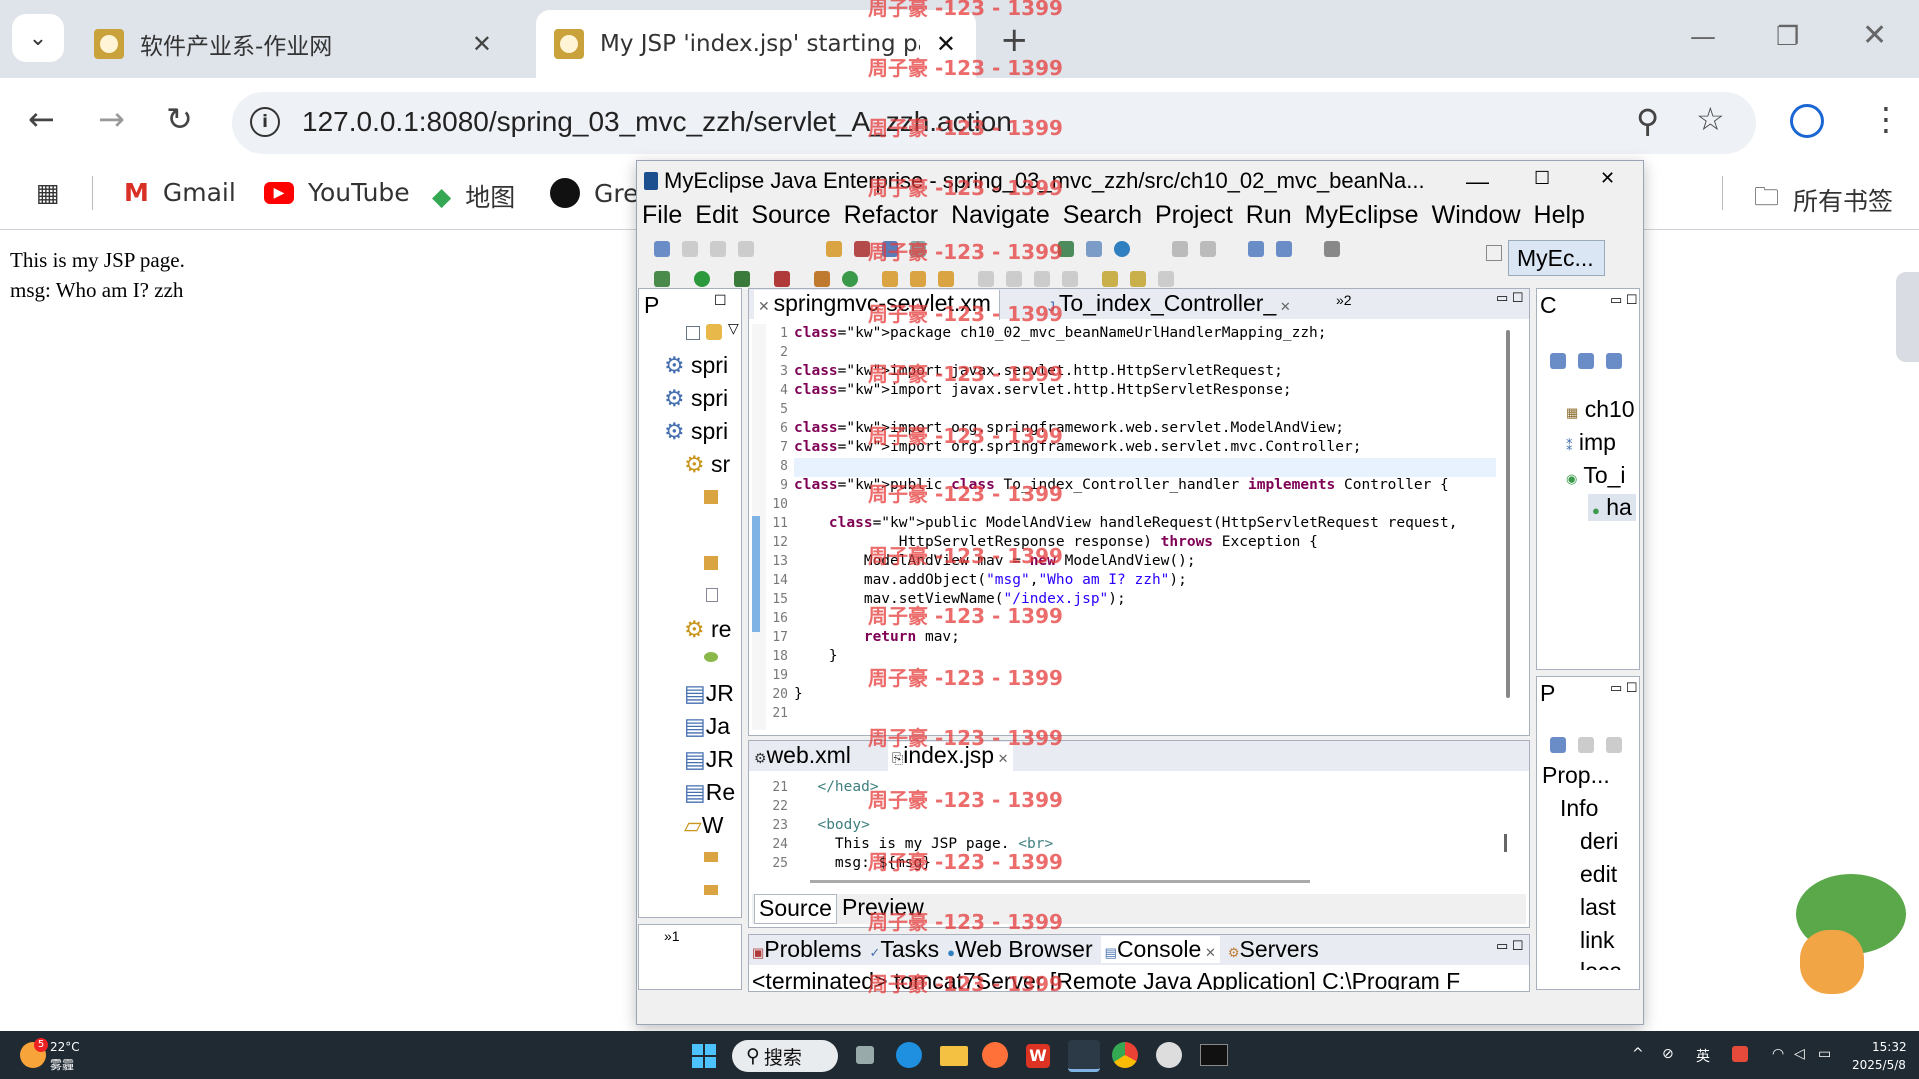 Image resolution: width=1919 pixels, height=1079 pixels. I want to click on menu-project: Project, so click(1194, 215).